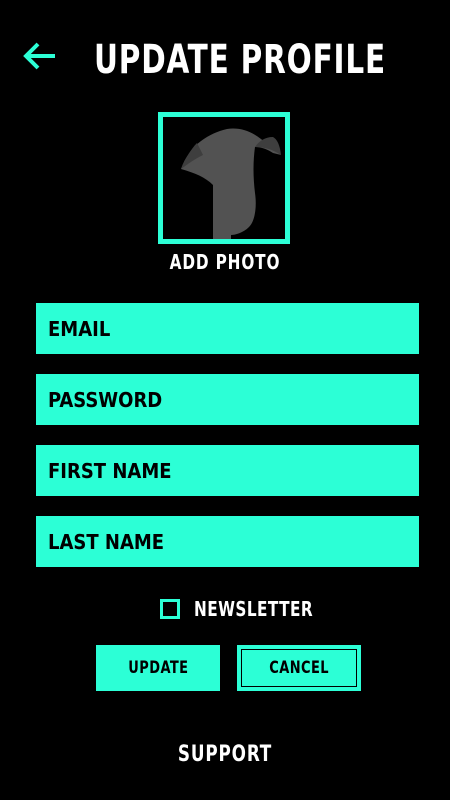 The image size is (450, 800). I want to click on update-button: UPDATE, so click(158, 668).